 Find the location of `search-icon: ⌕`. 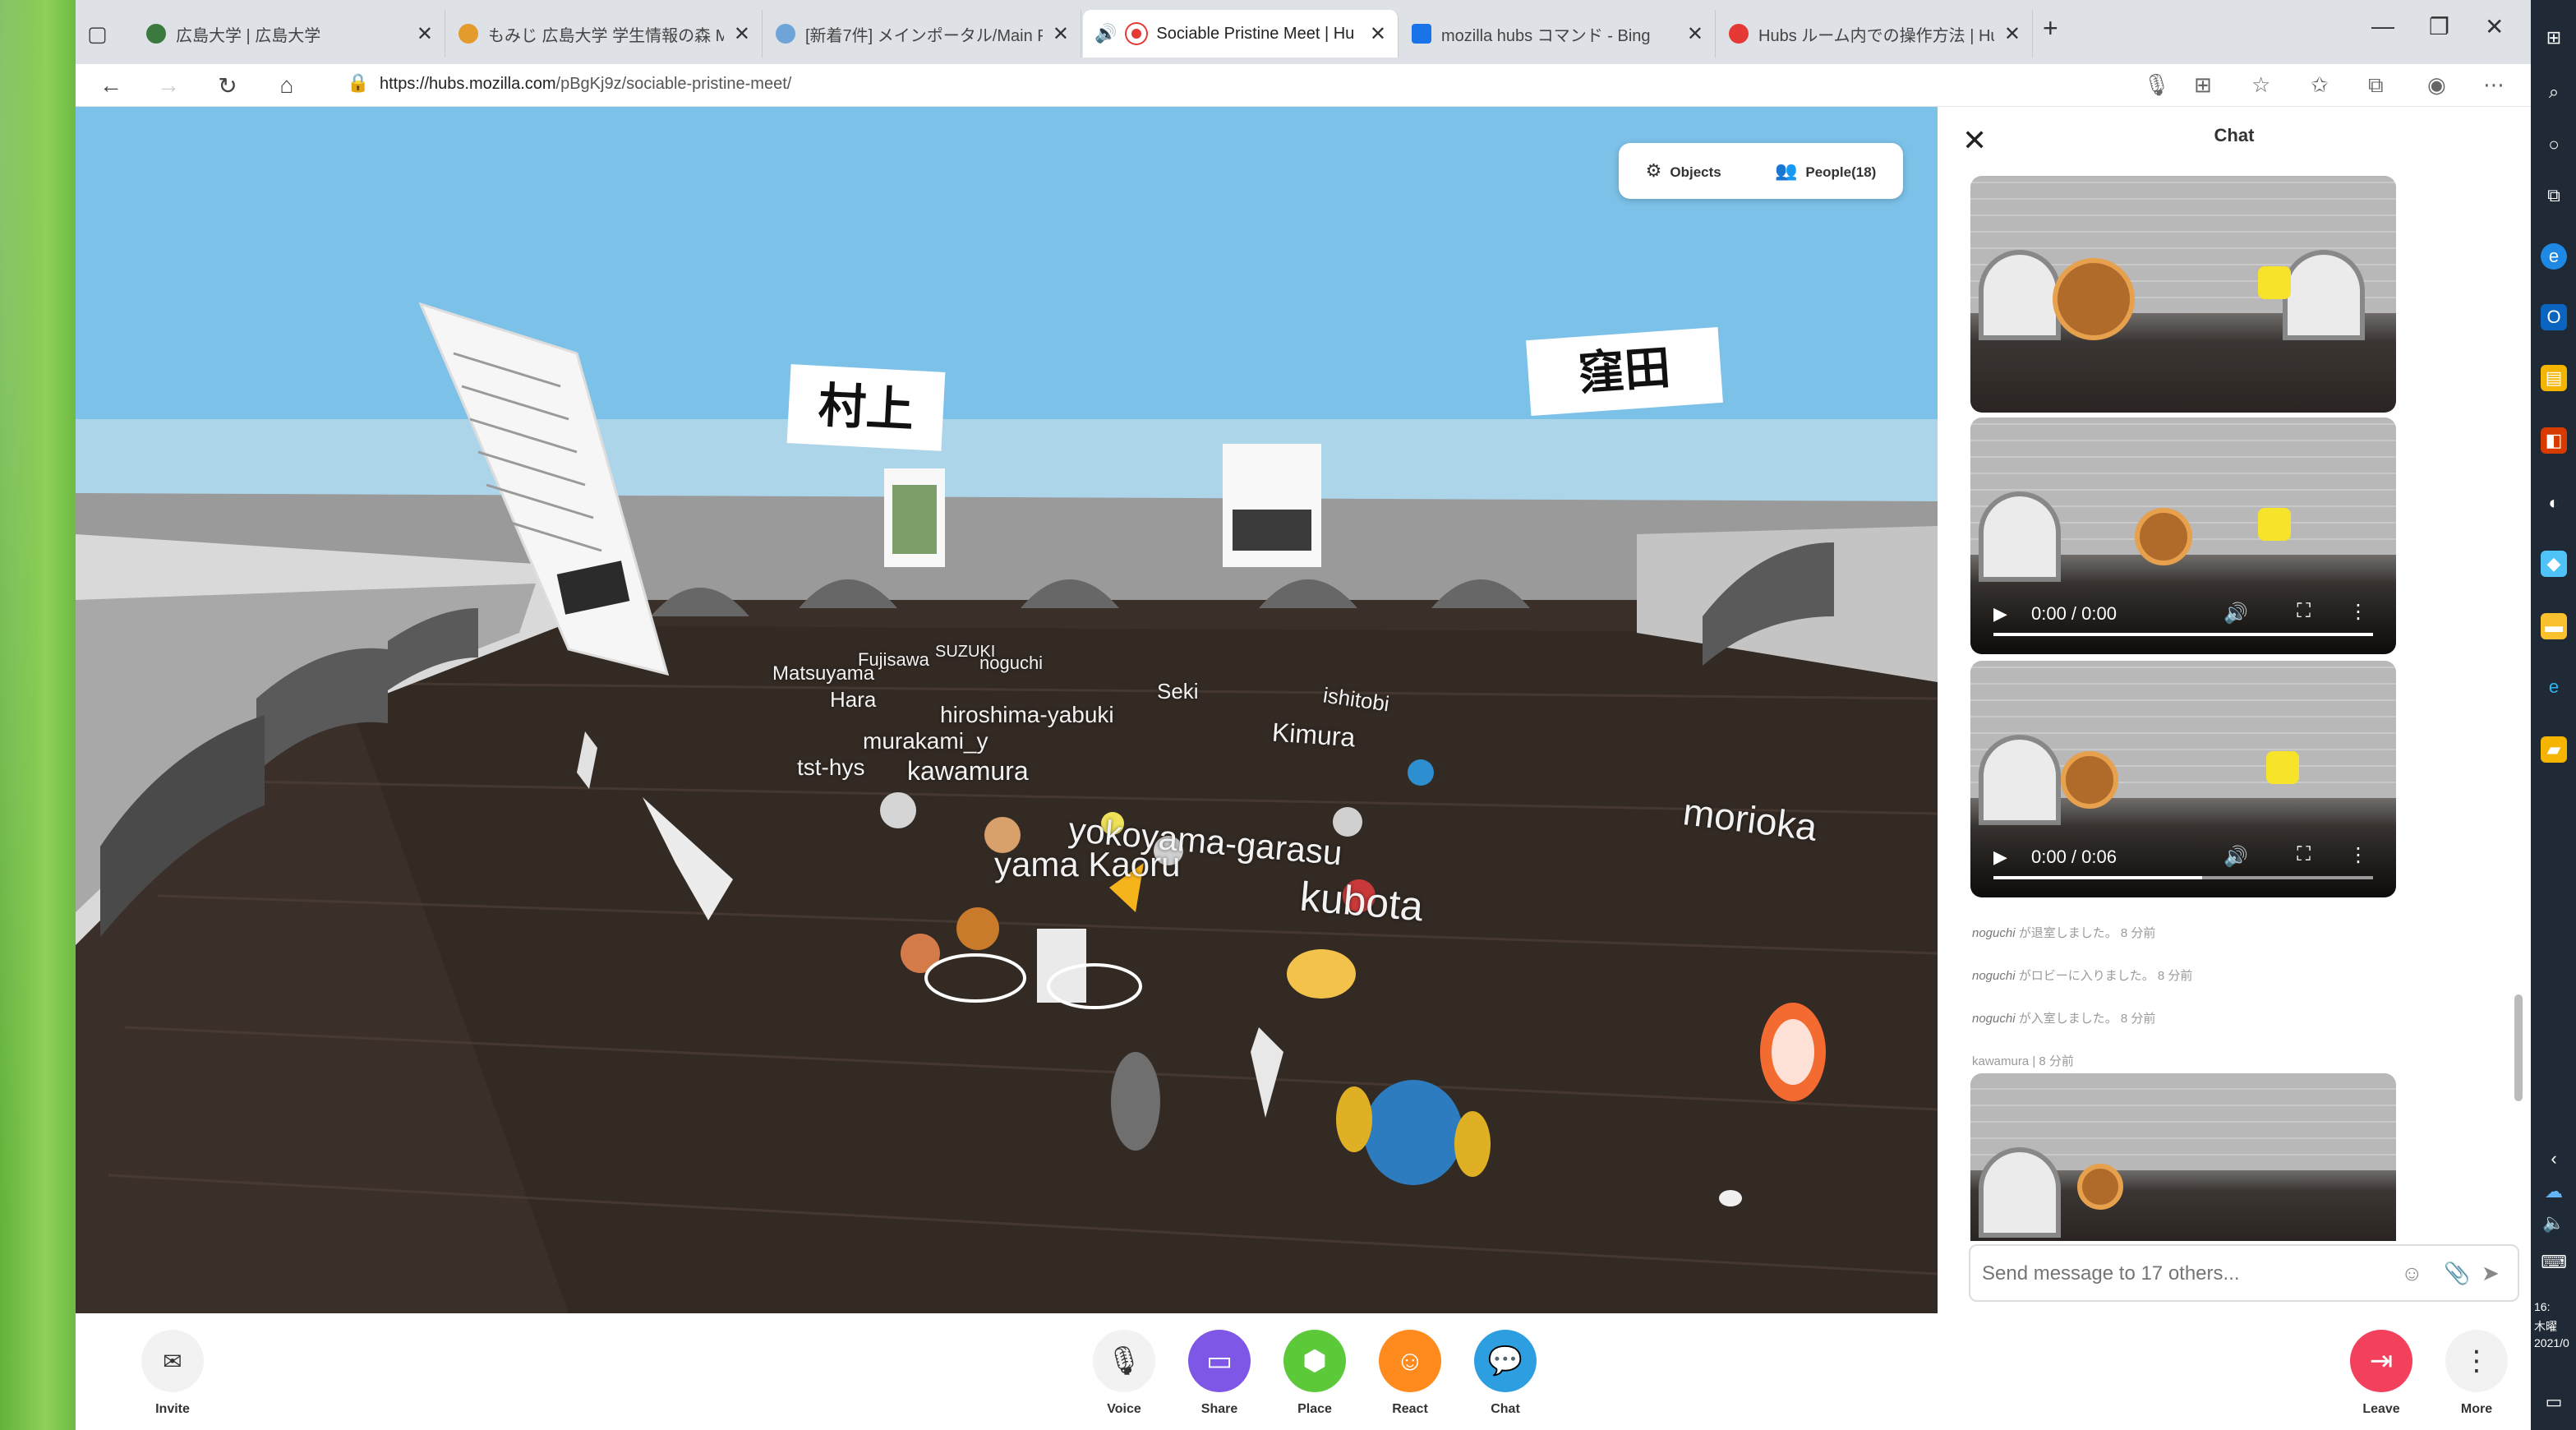

search-icon: ⌕ is located at coordinates (2554, 92).